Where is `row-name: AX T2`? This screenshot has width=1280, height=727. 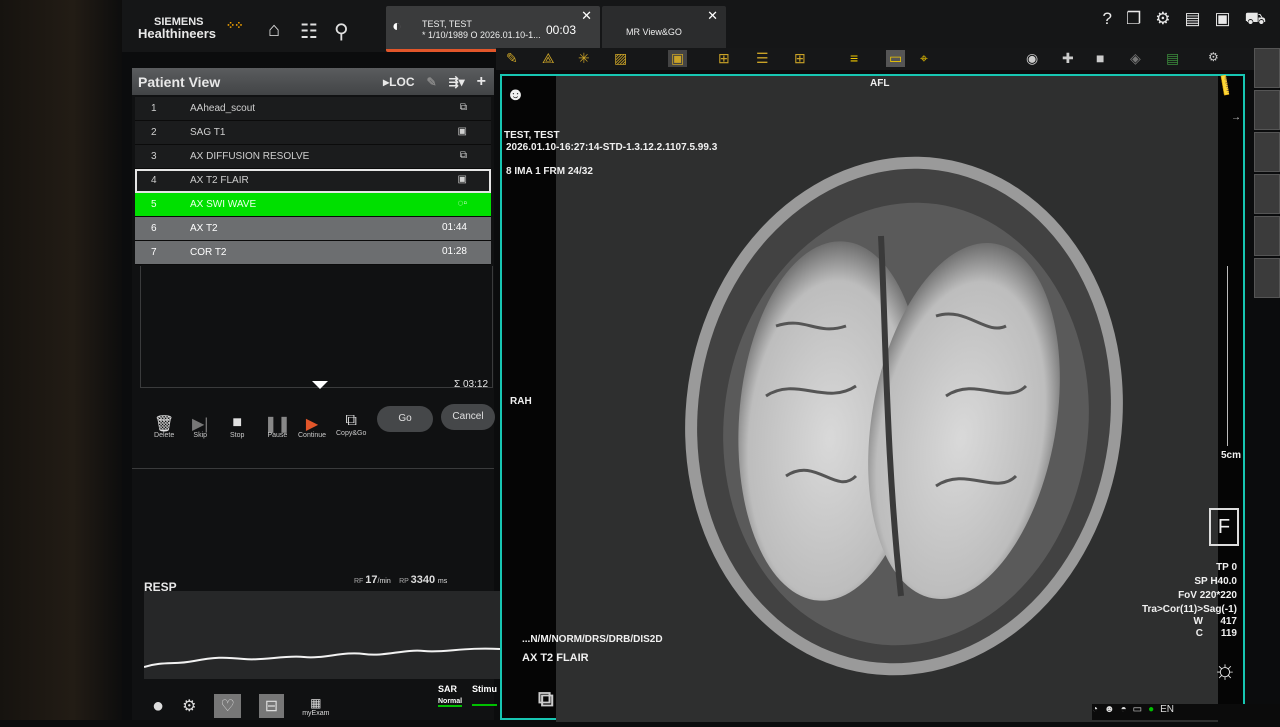
row-name: AX T2 is located at coordinates (204, 228).